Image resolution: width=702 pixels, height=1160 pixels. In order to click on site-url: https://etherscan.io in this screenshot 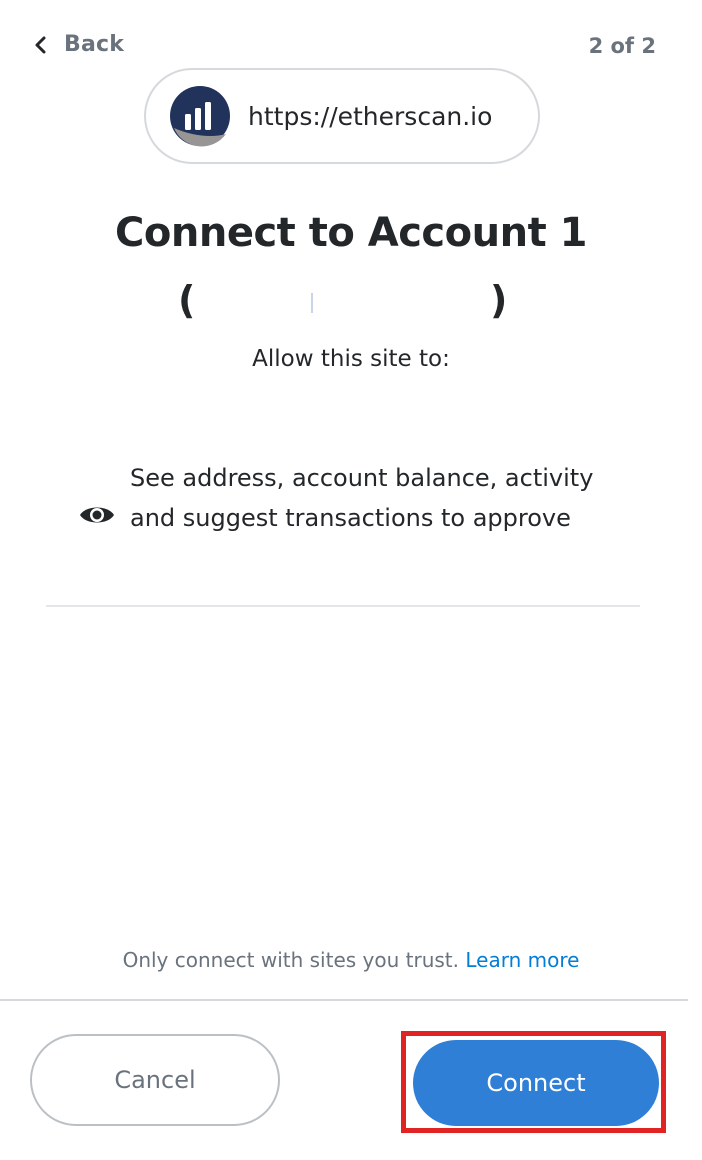, I will do `click(370, 116)`.